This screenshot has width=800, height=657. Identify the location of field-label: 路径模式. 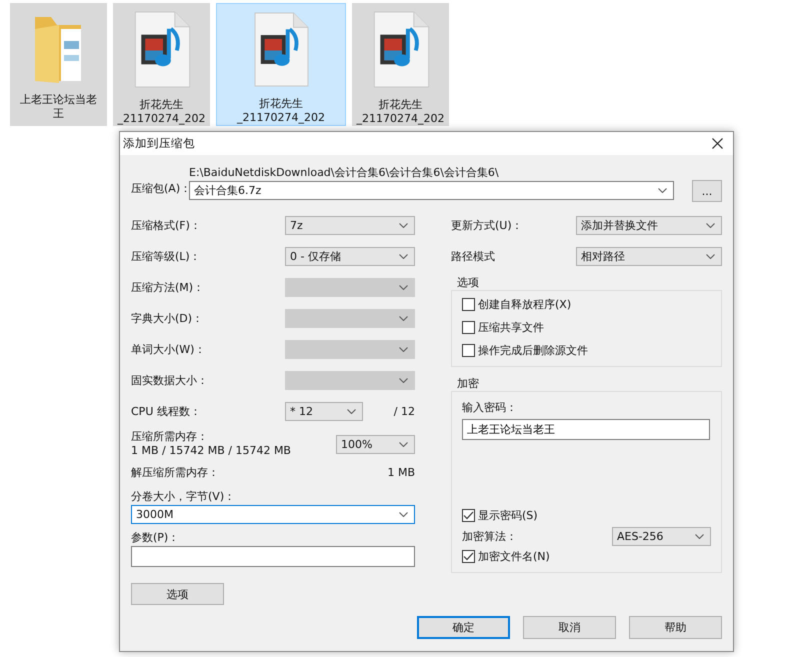
(473, 256).